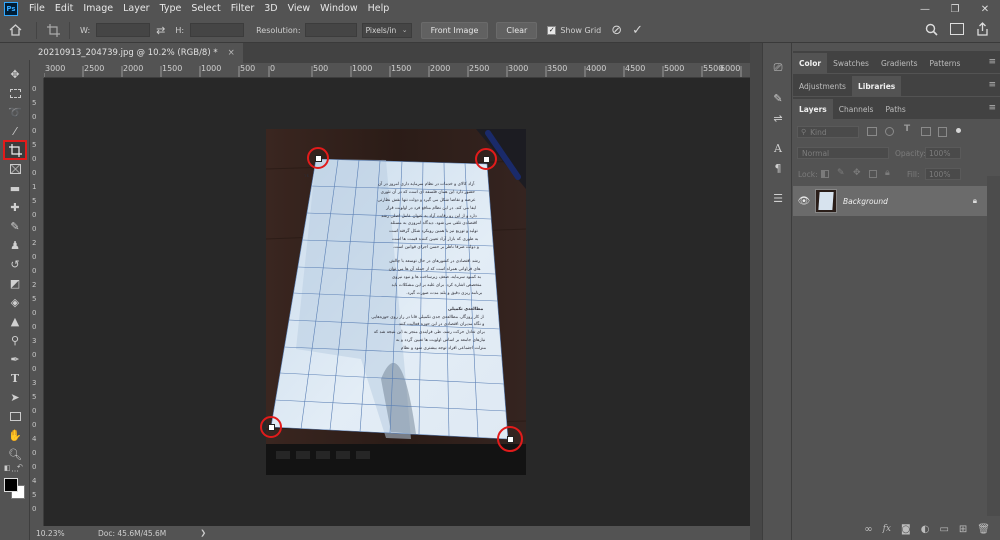 The width and height of the screenshot is (1000, 540). Describe the element at coordinates (889, 131) in the screenshot. I see `filter-adjustment-icon` at that location.